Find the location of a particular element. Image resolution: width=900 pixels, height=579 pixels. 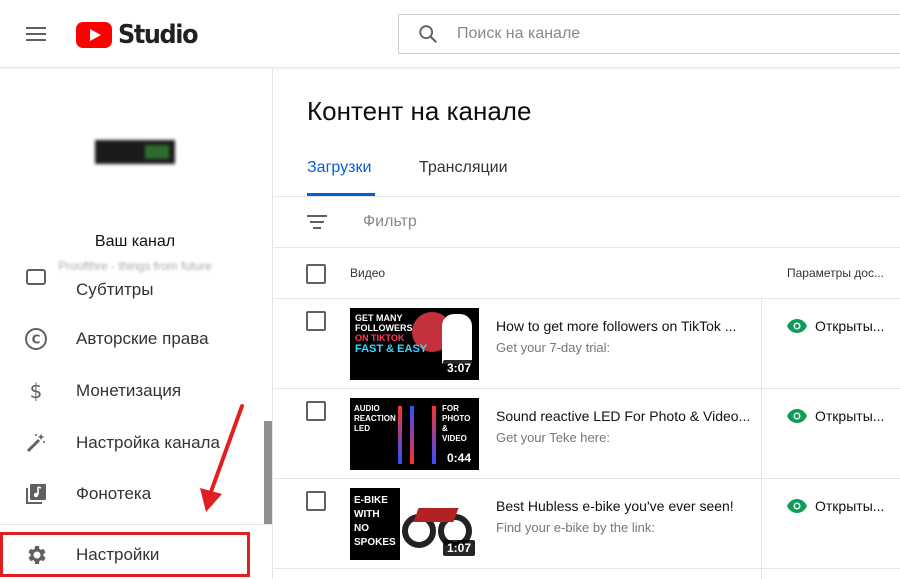

youtube-logo-icon is located at coordinates (94, 35).